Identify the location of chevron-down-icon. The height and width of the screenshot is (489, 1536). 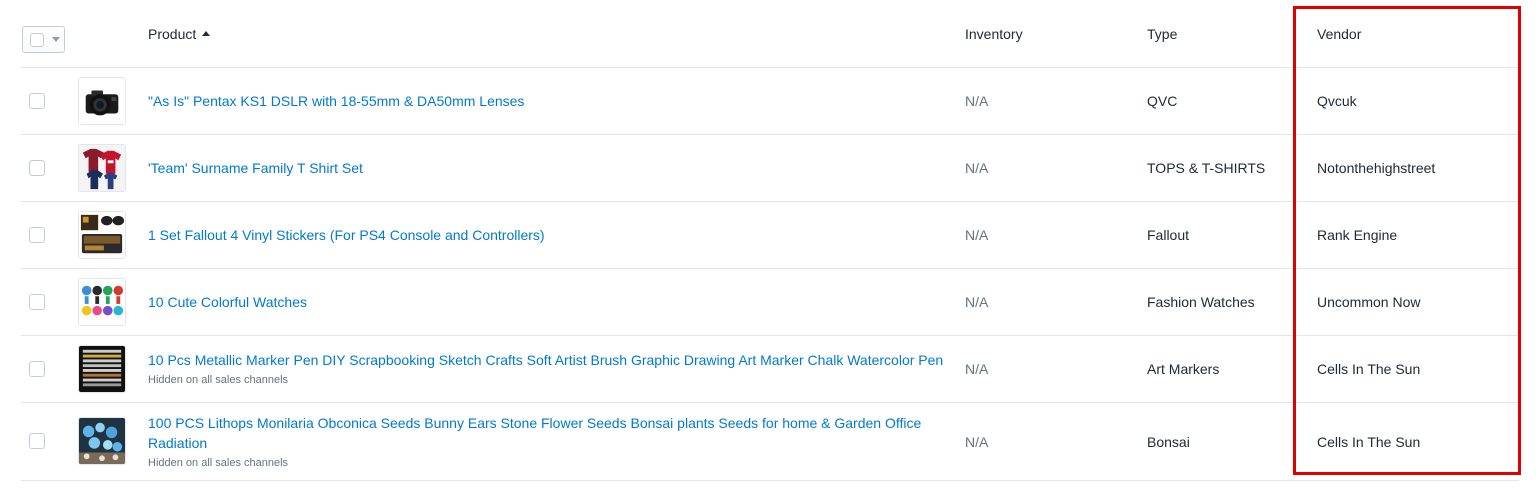
(56, 39).